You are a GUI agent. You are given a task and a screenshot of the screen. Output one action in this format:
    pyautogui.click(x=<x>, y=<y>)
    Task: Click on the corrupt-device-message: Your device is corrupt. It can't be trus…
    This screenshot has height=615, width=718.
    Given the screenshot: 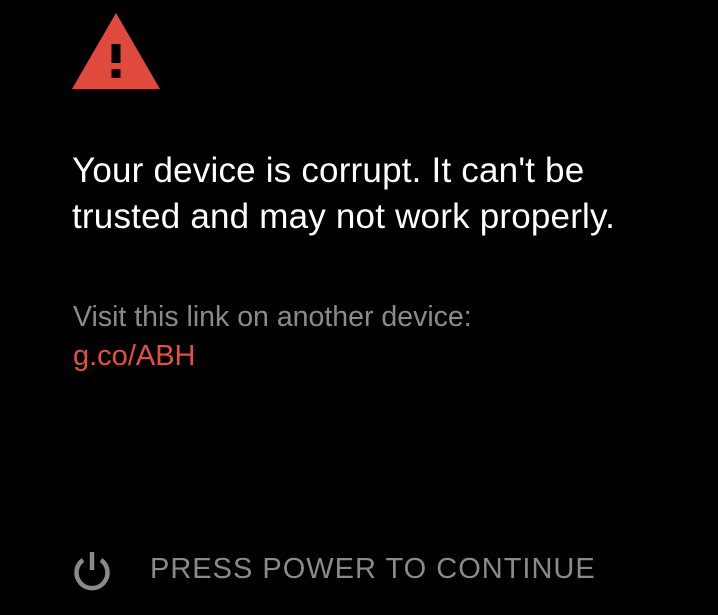 What is the action you would take?
    pyautogui.click(x=344, y=193)
    